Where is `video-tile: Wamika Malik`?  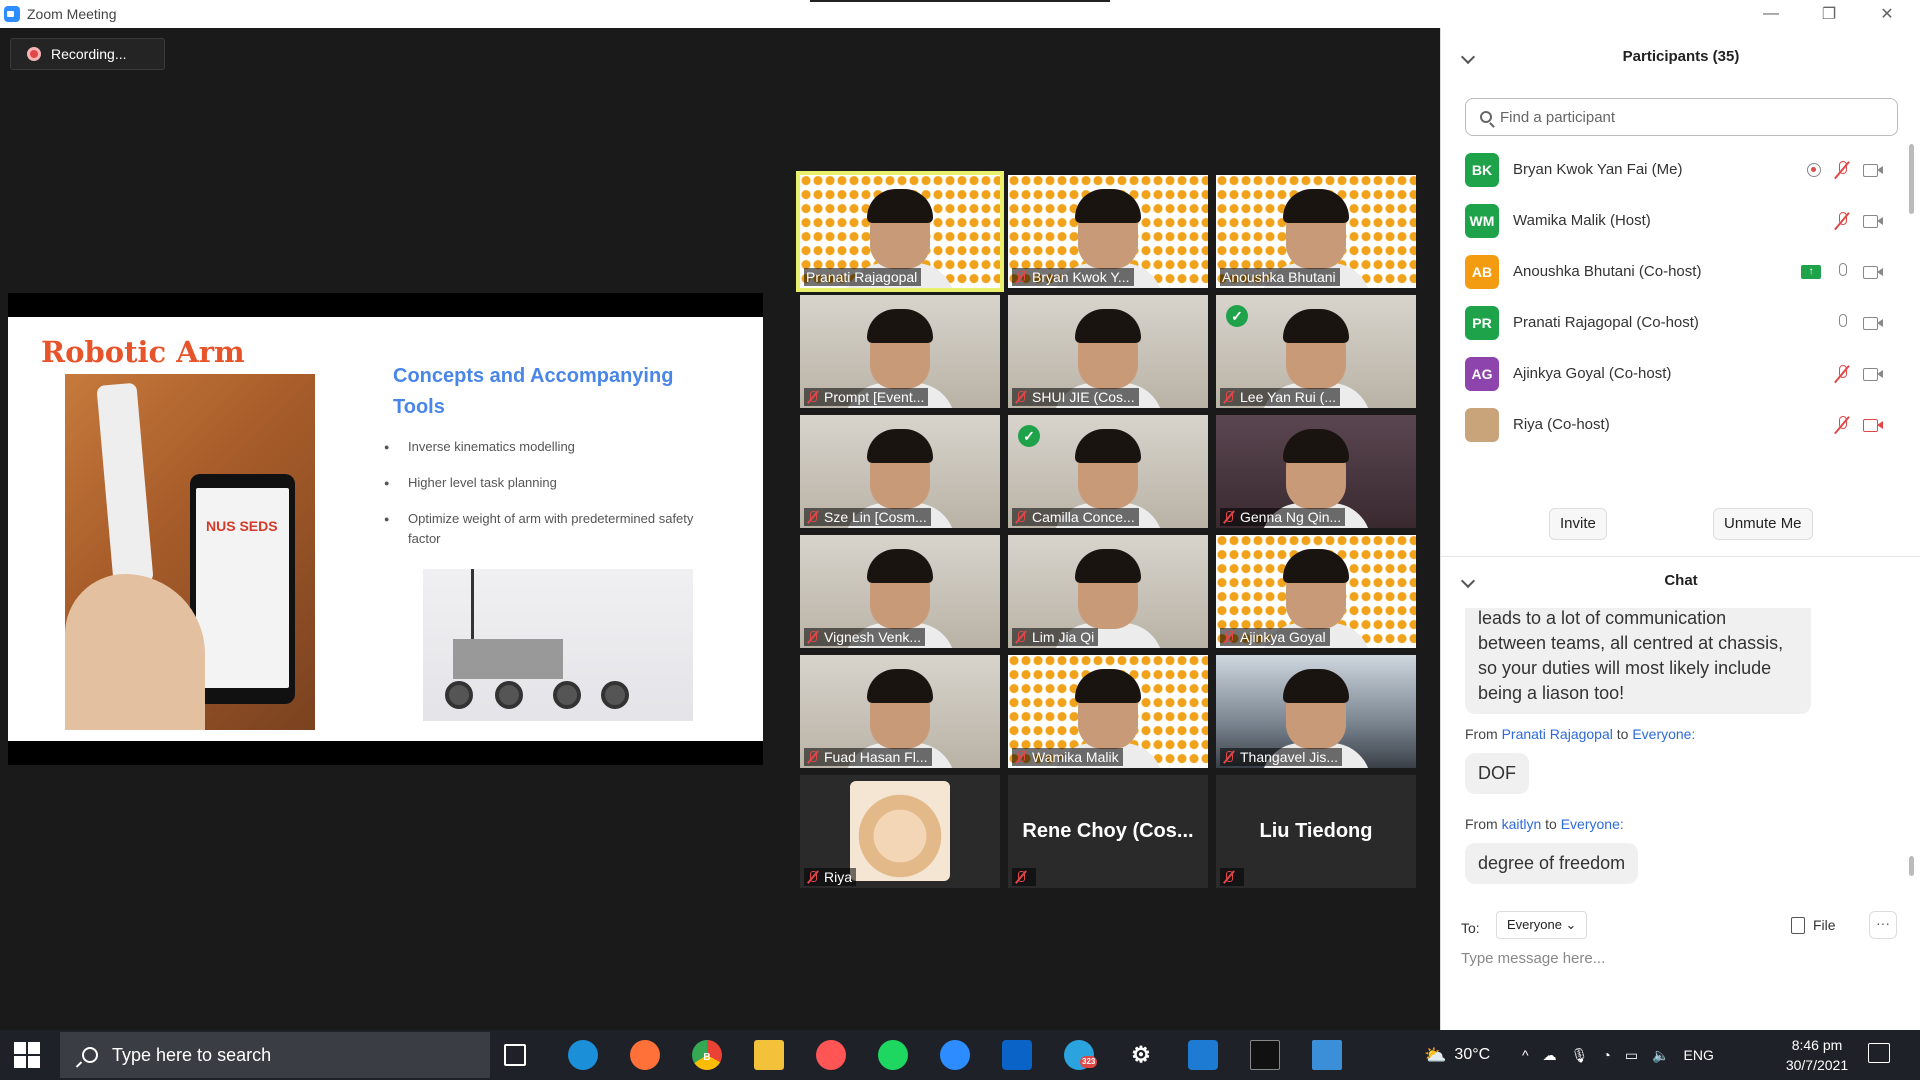 video-tile: Wamika Malik is located at coordinates (1108, 711).